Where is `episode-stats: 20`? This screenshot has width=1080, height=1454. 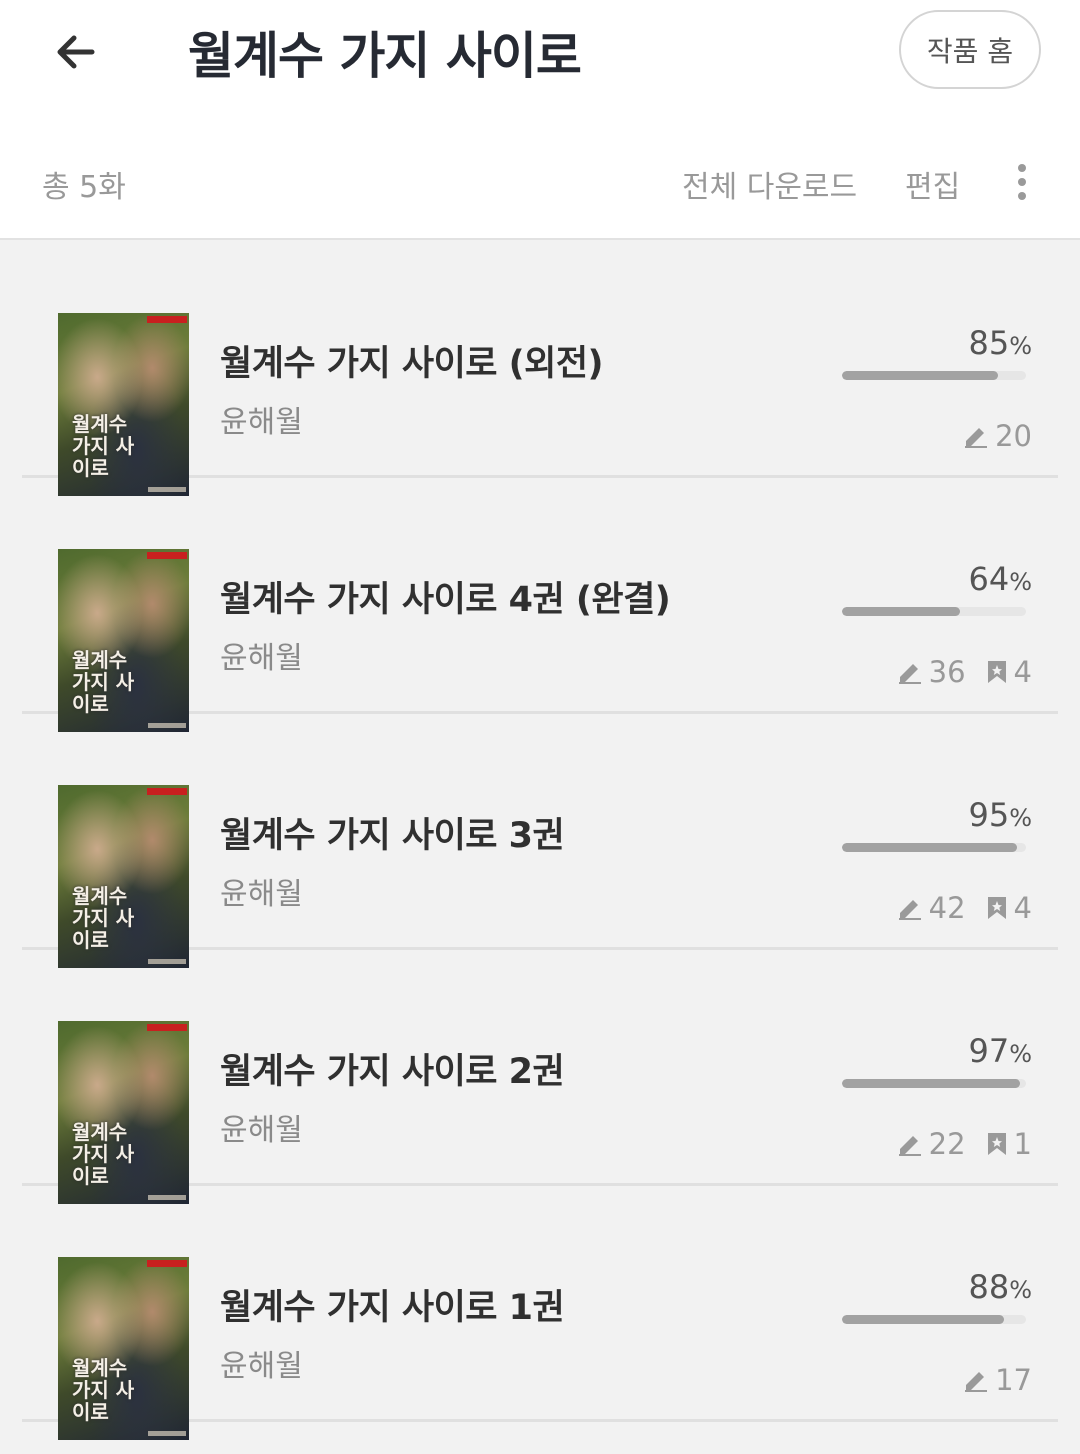
episode-stats: 20 is located at coordinates (997, 436).